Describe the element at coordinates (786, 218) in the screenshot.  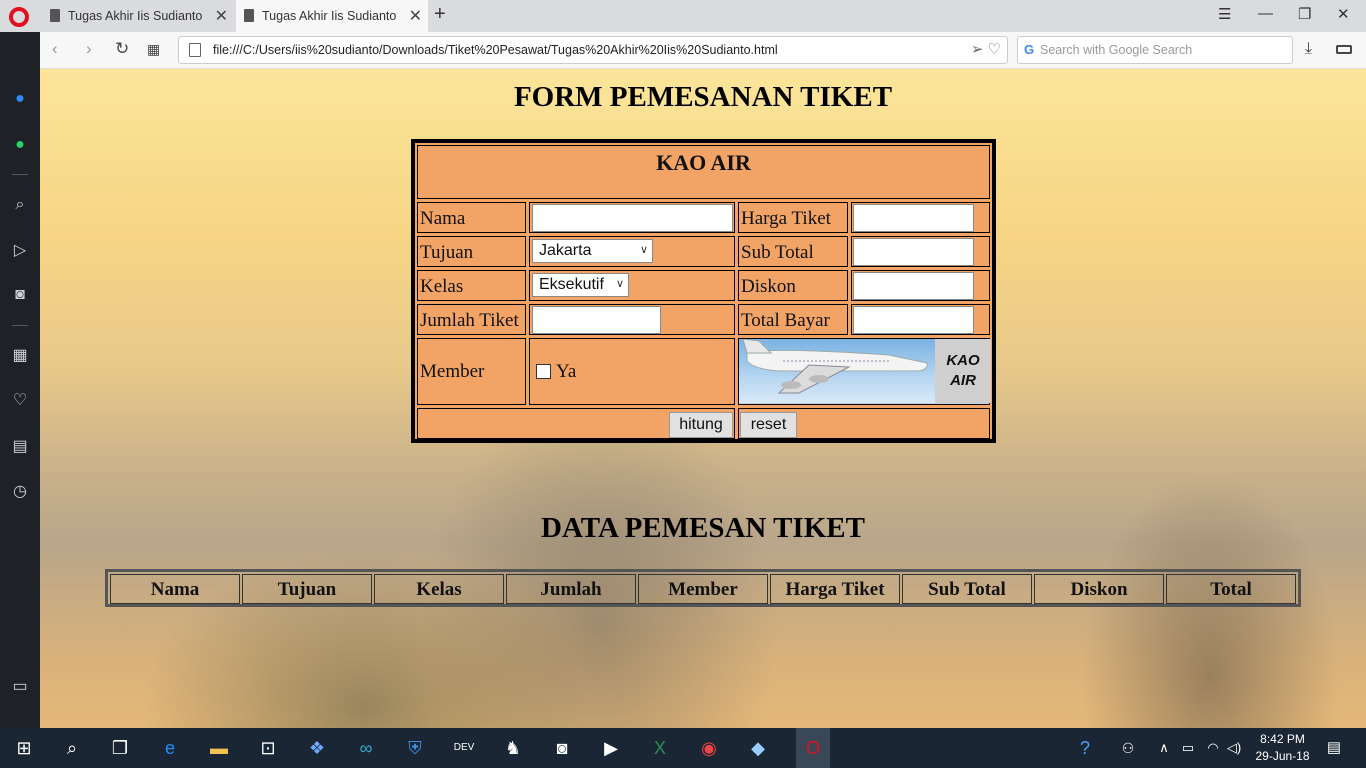
I see `harga-tiket-label: Harga Tiket` at that location.